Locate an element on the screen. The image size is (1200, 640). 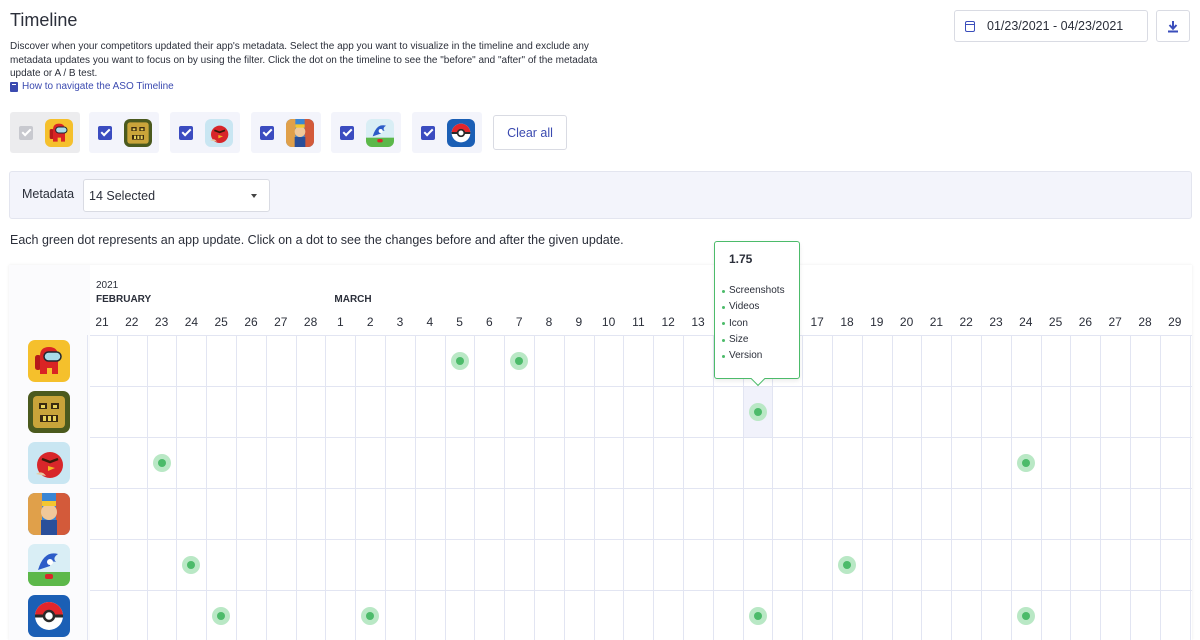
app-filter-pokemon-go is located at coordinates (447, 132).